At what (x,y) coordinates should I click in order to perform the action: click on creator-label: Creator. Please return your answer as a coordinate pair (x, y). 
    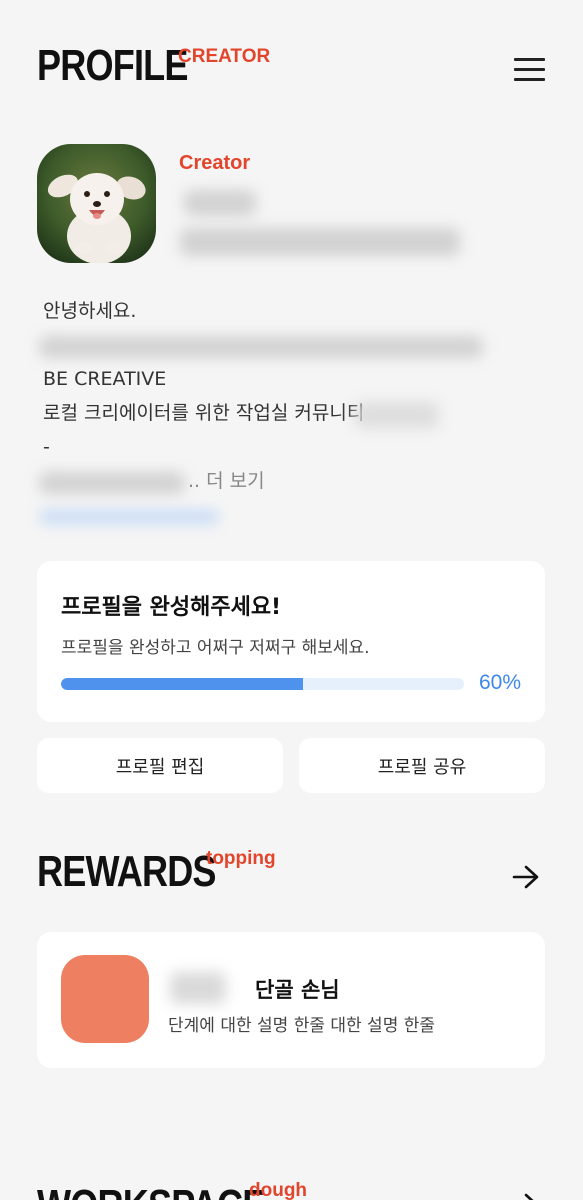
    Looking at the image, I should click on (215, 163).